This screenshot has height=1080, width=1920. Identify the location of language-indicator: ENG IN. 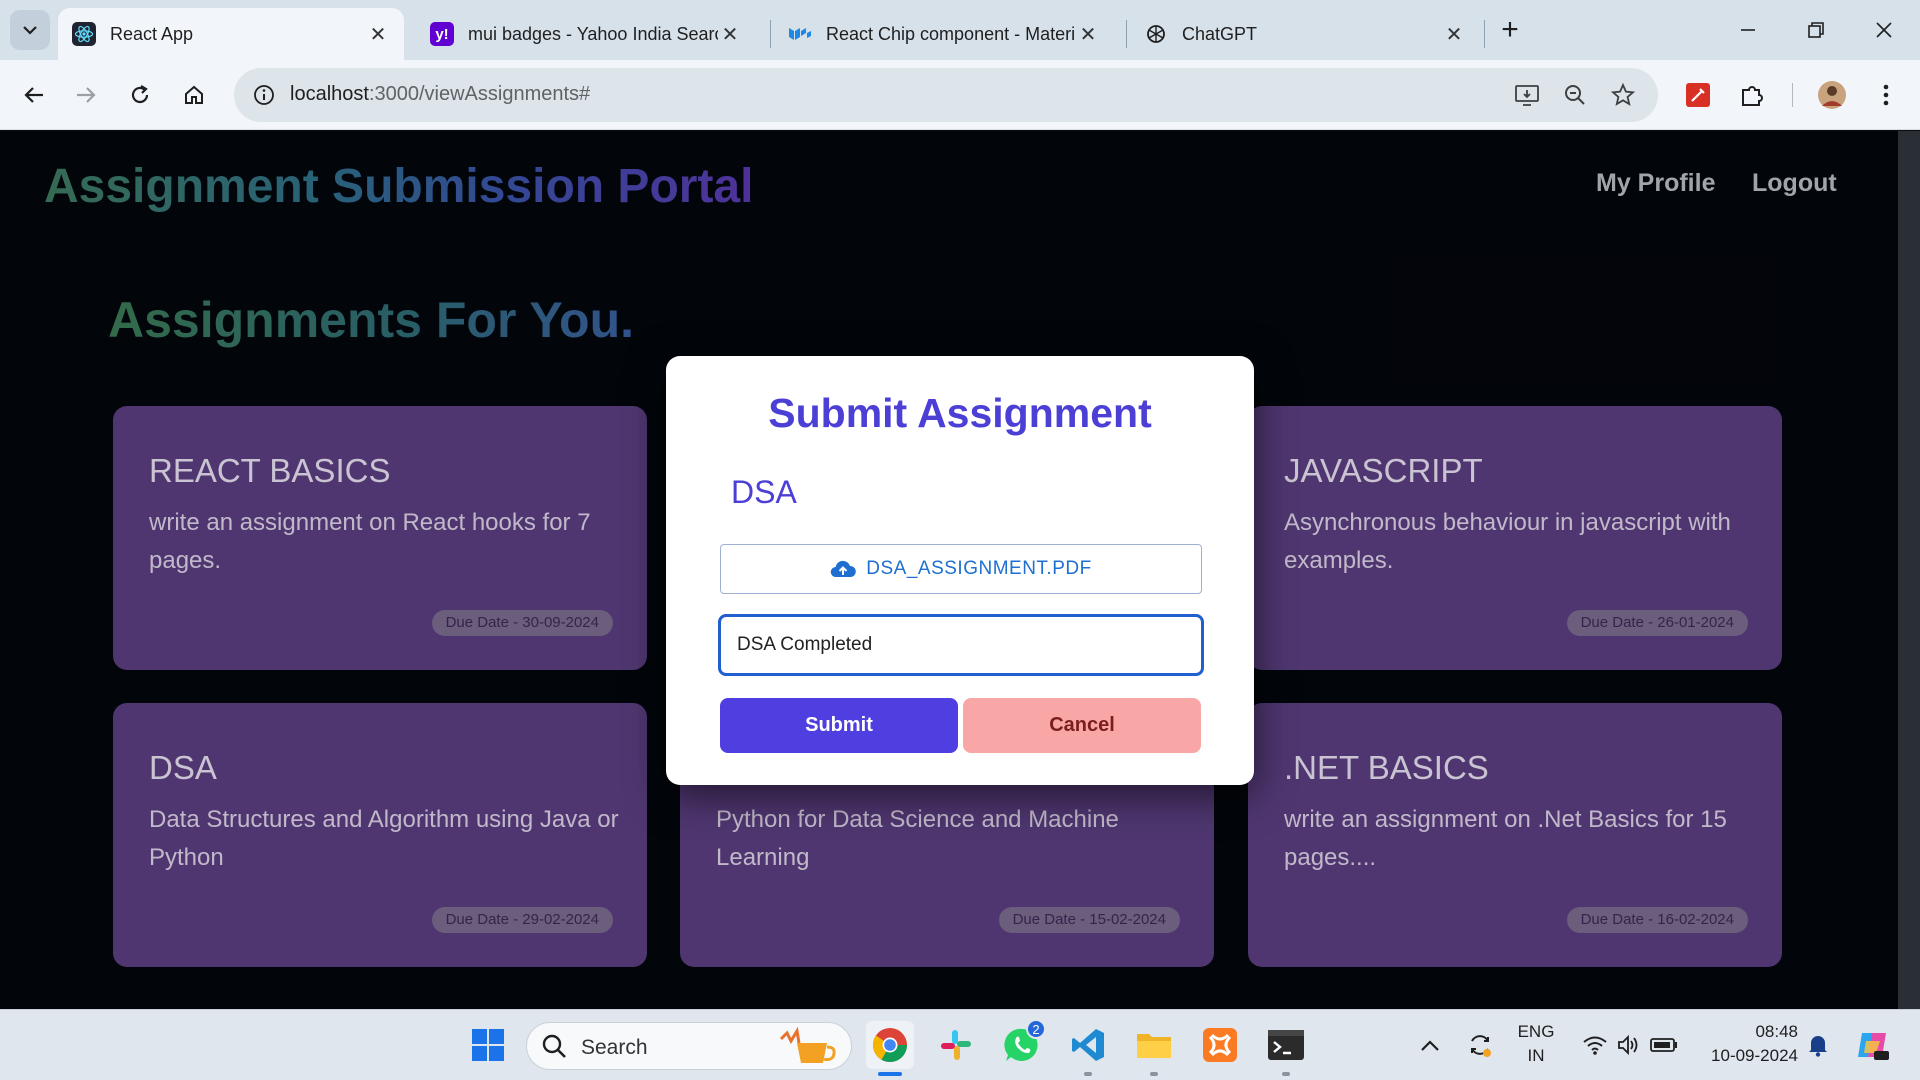
(1536, 1044).